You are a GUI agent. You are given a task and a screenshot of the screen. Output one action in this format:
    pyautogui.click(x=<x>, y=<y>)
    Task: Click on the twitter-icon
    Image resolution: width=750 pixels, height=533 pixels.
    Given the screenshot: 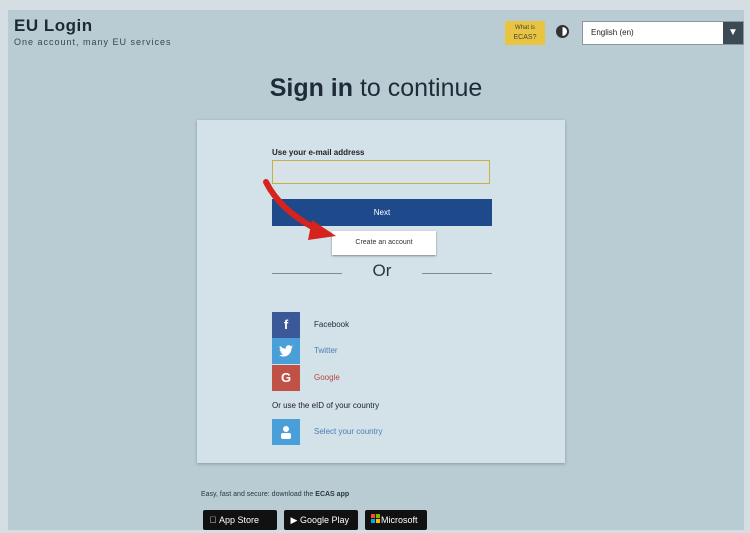 What is the action you would take?
    pyautogui.click(x=286, y=351)
    